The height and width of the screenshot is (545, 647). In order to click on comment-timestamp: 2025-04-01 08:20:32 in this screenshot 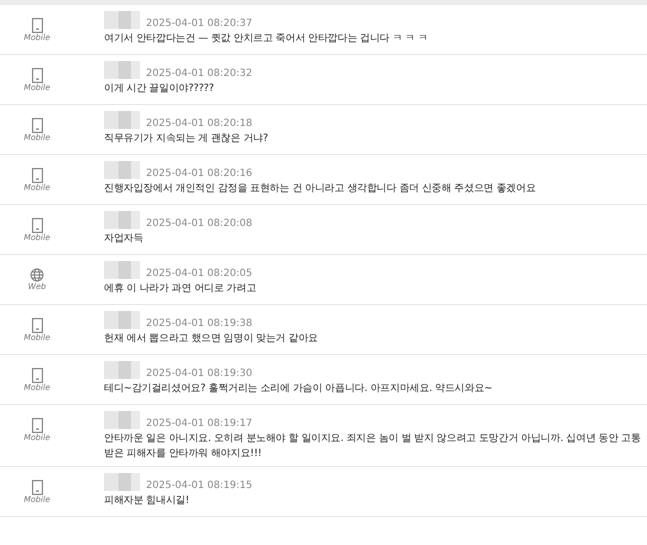, I will do `click(199, 74)`.